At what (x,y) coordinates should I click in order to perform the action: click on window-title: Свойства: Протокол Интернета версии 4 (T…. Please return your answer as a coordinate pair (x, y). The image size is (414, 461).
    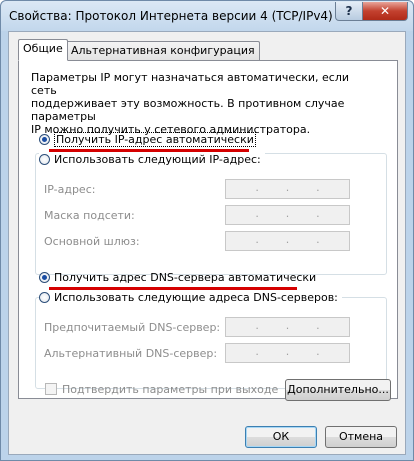
    Looking at the image, I should click on (171, 16).